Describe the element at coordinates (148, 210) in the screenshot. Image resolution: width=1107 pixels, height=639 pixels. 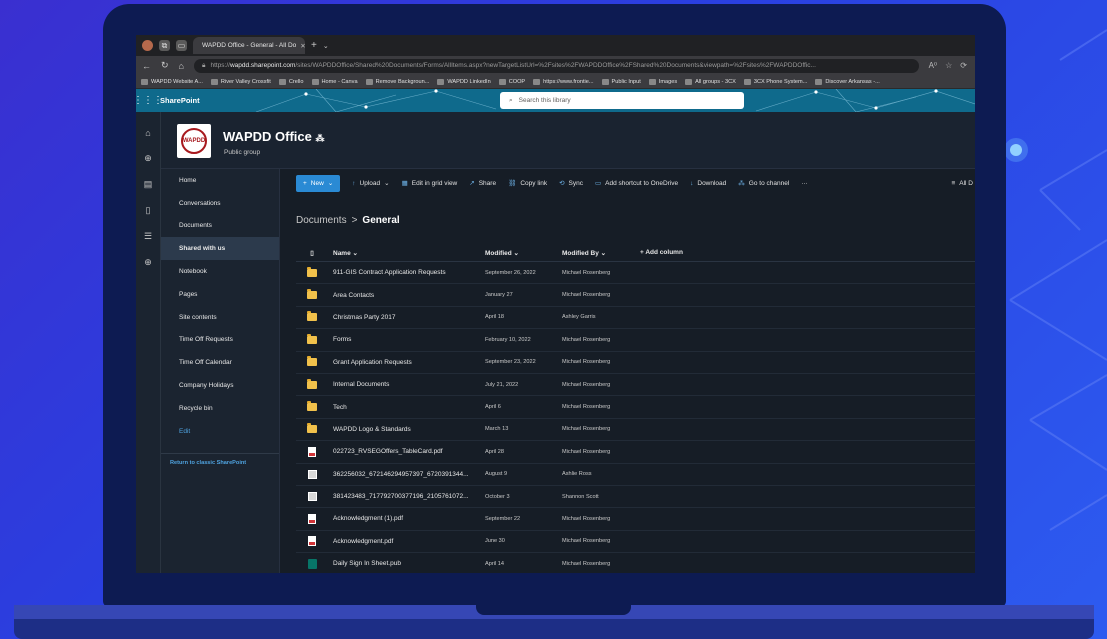
I see `files-rail-icon: ▯` at that location.